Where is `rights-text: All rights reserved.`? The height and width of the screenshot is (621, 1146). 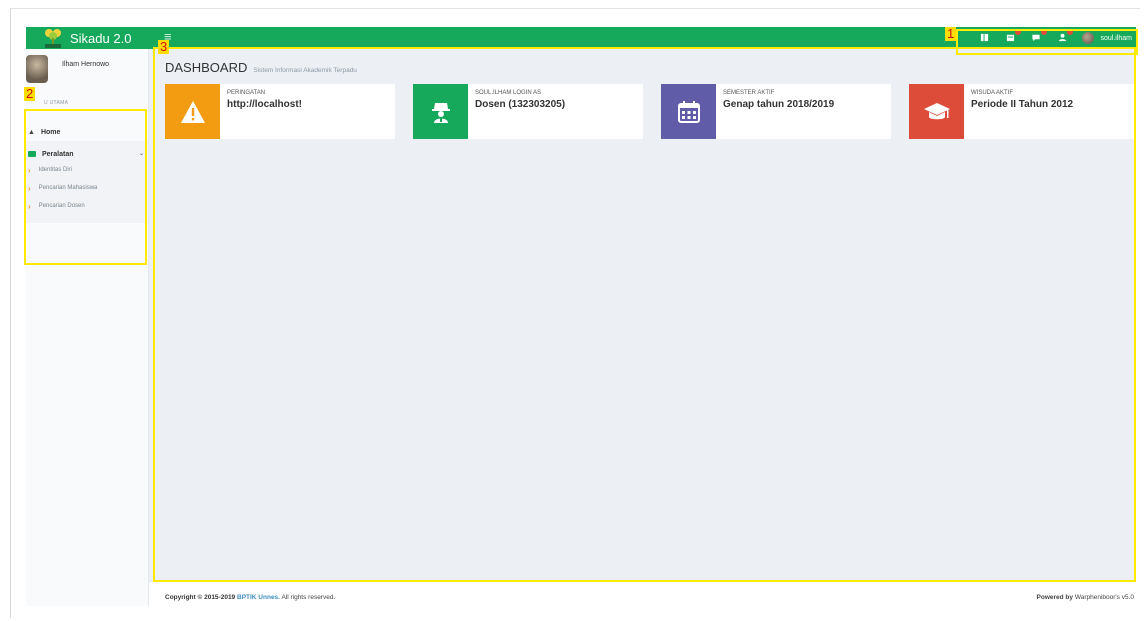
rights-text: All rights reserved. is located at coordinates (308, 597).